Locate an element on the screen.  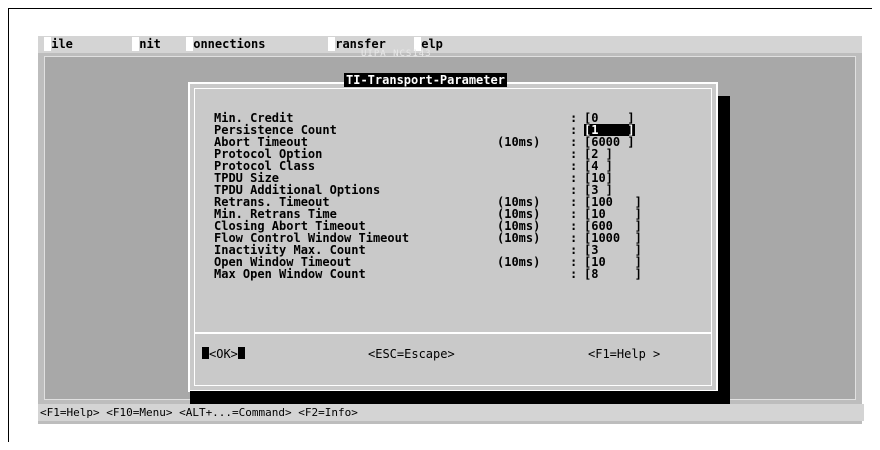
dialog-title: TI-Transport-Parameter is located at coordinates (425, 80).